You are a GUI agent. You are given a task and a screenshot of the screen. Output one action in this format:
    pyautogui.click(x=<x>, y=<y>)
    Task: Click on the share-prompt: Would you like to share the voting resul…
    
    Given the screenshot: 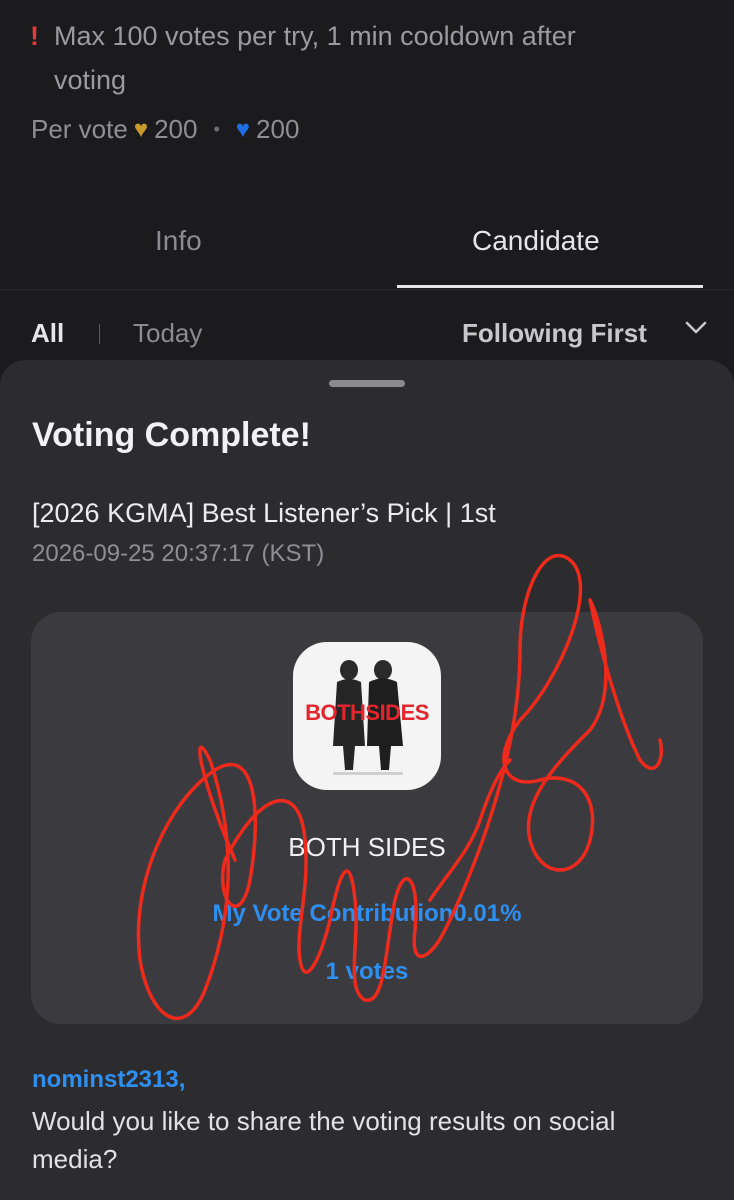 What is the action you would take?
    pyautogui.click(x=324, y=1140)
    